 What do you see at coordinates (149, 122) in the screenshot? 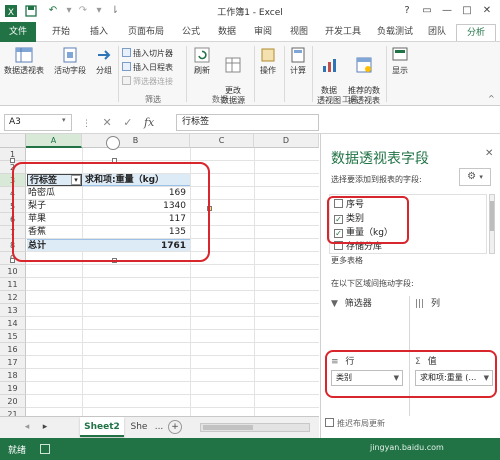
I see `insert-function-icon: fx` at bounding box center [149, 122].